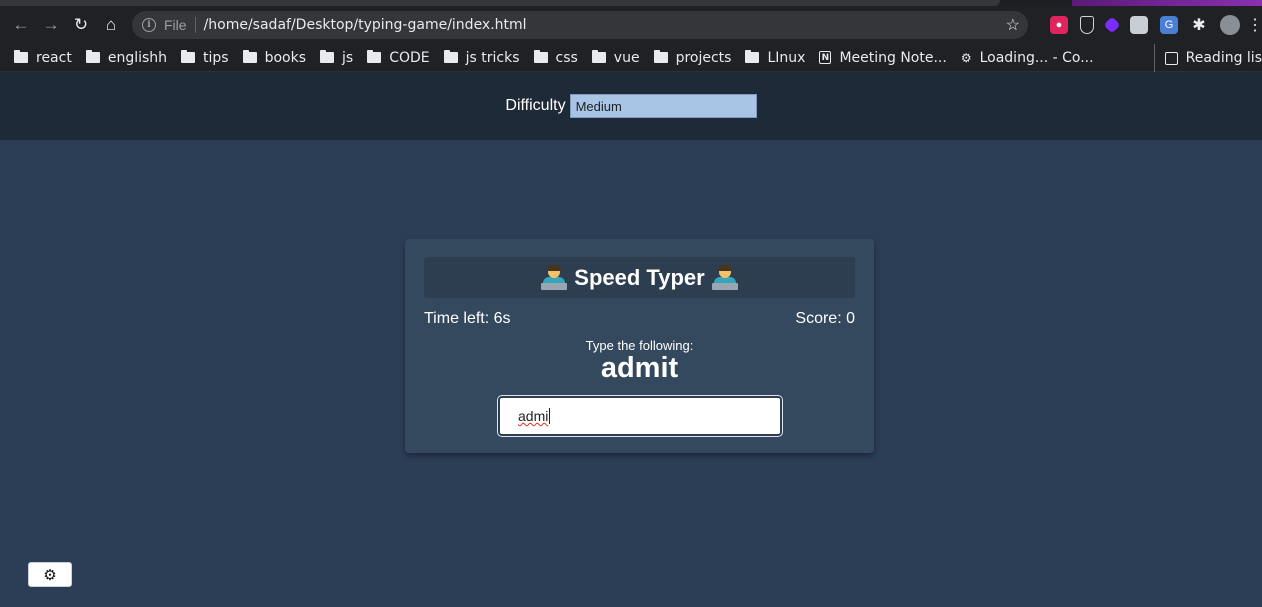  I want to click on game-title-text: Speed Typer, so click(639, 277).